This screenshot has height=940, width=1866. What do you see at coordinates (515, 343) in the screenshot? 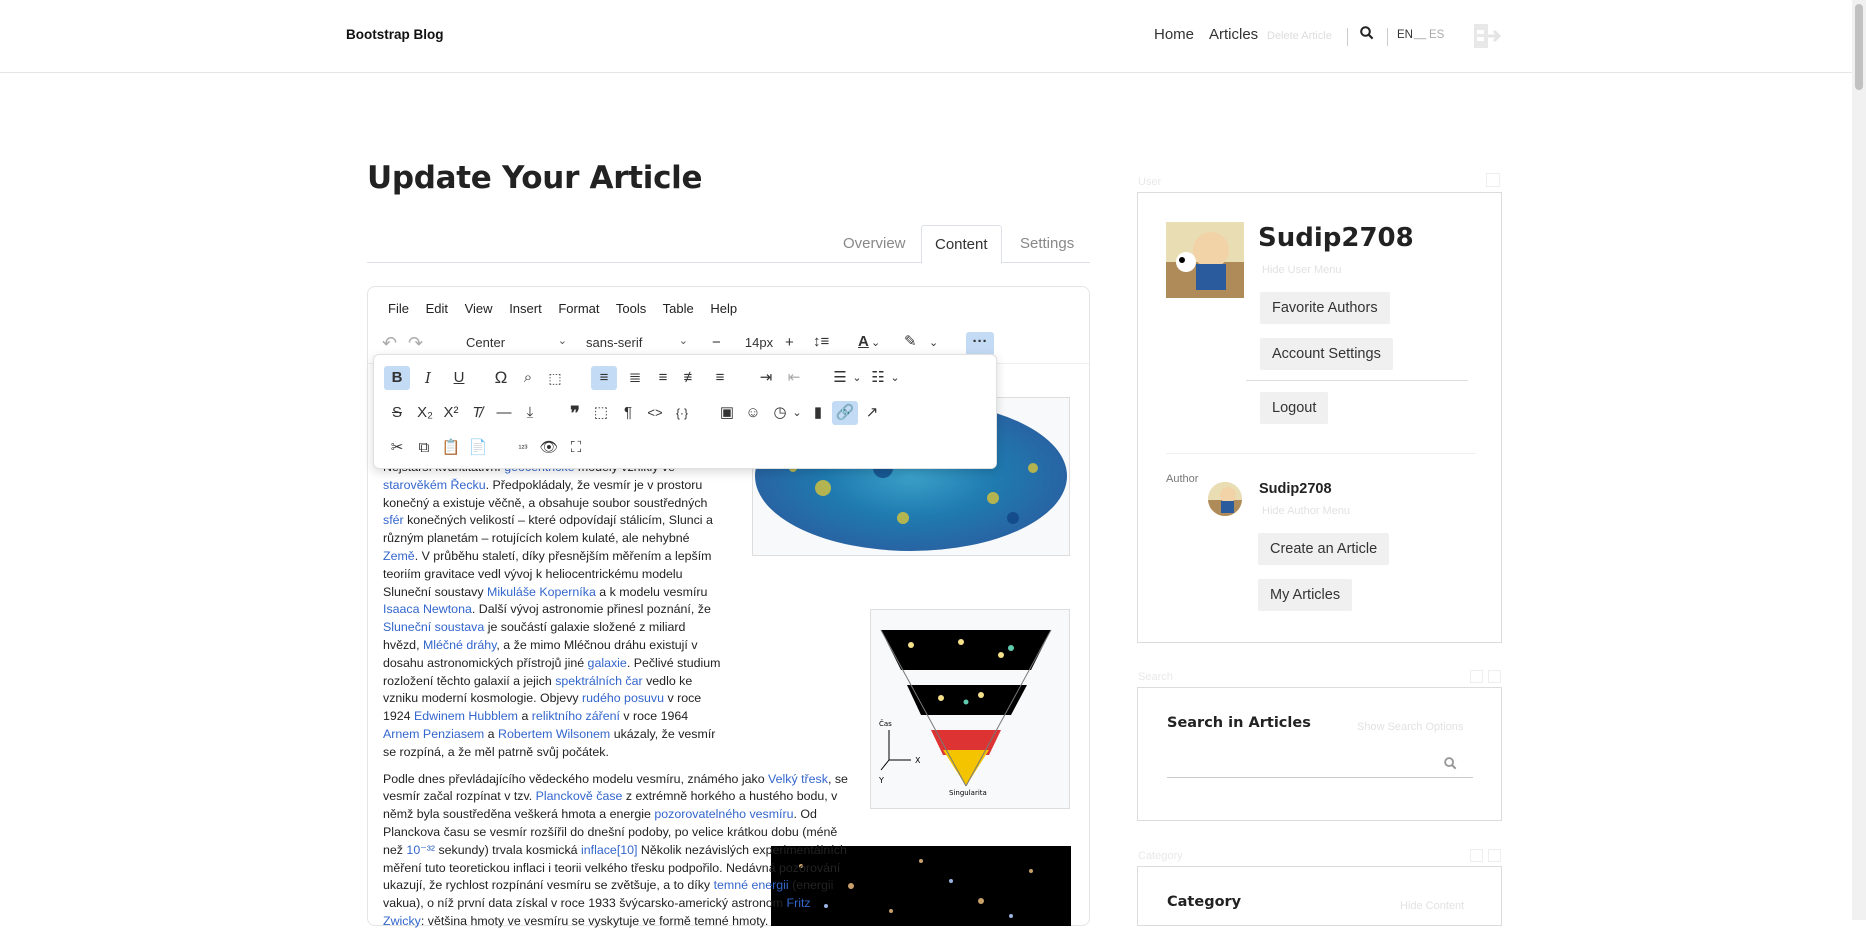
I see `block-format-select: Center ⌄` at bounding box center [515, 343].